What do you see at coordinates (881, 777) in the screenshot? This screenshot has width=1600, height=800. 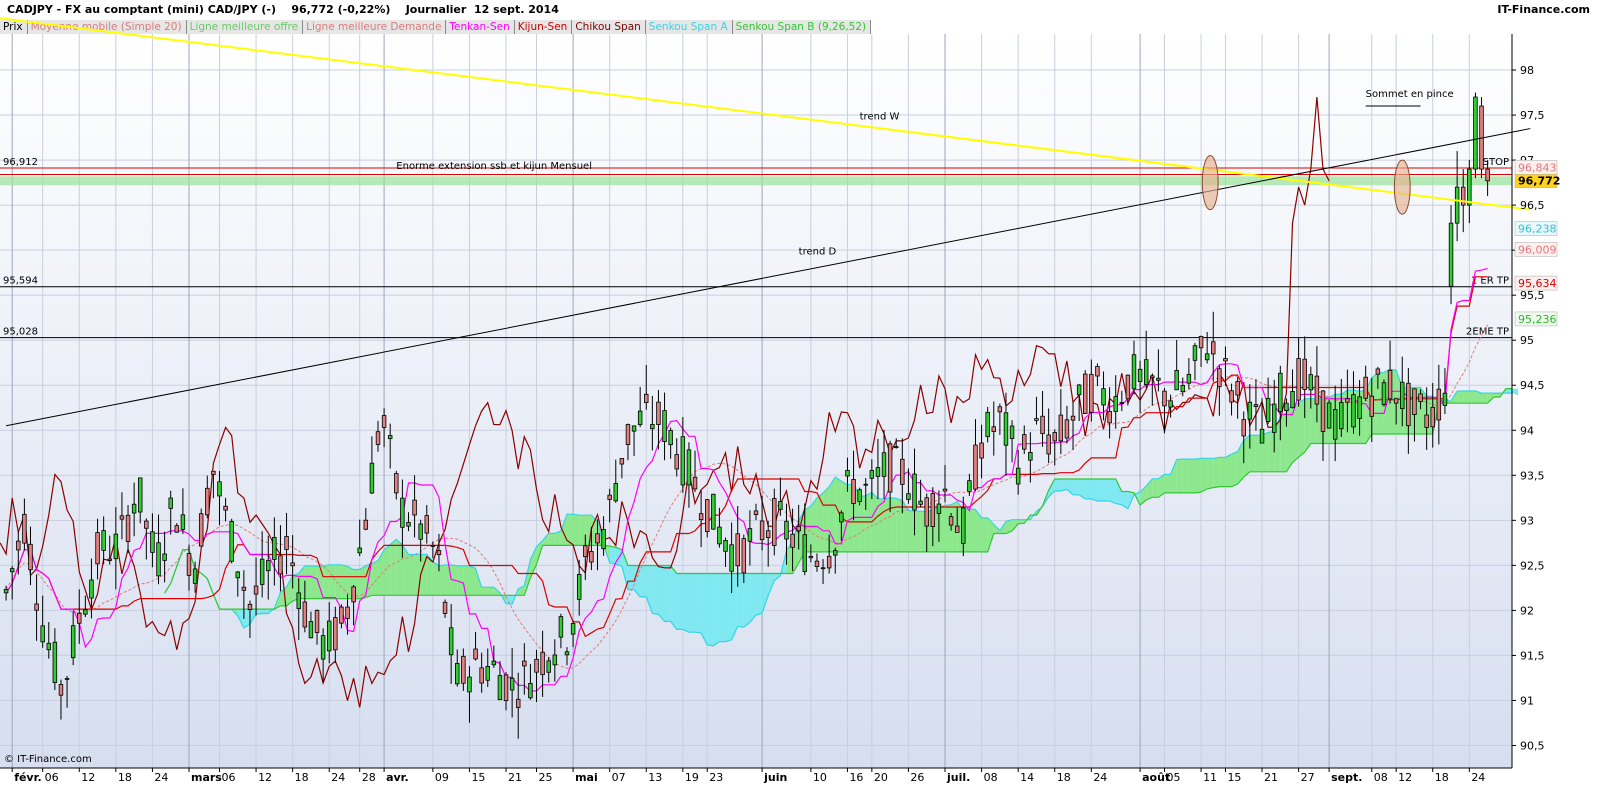 I see `x-tick-label: 20` at bounding box center [881, 777].